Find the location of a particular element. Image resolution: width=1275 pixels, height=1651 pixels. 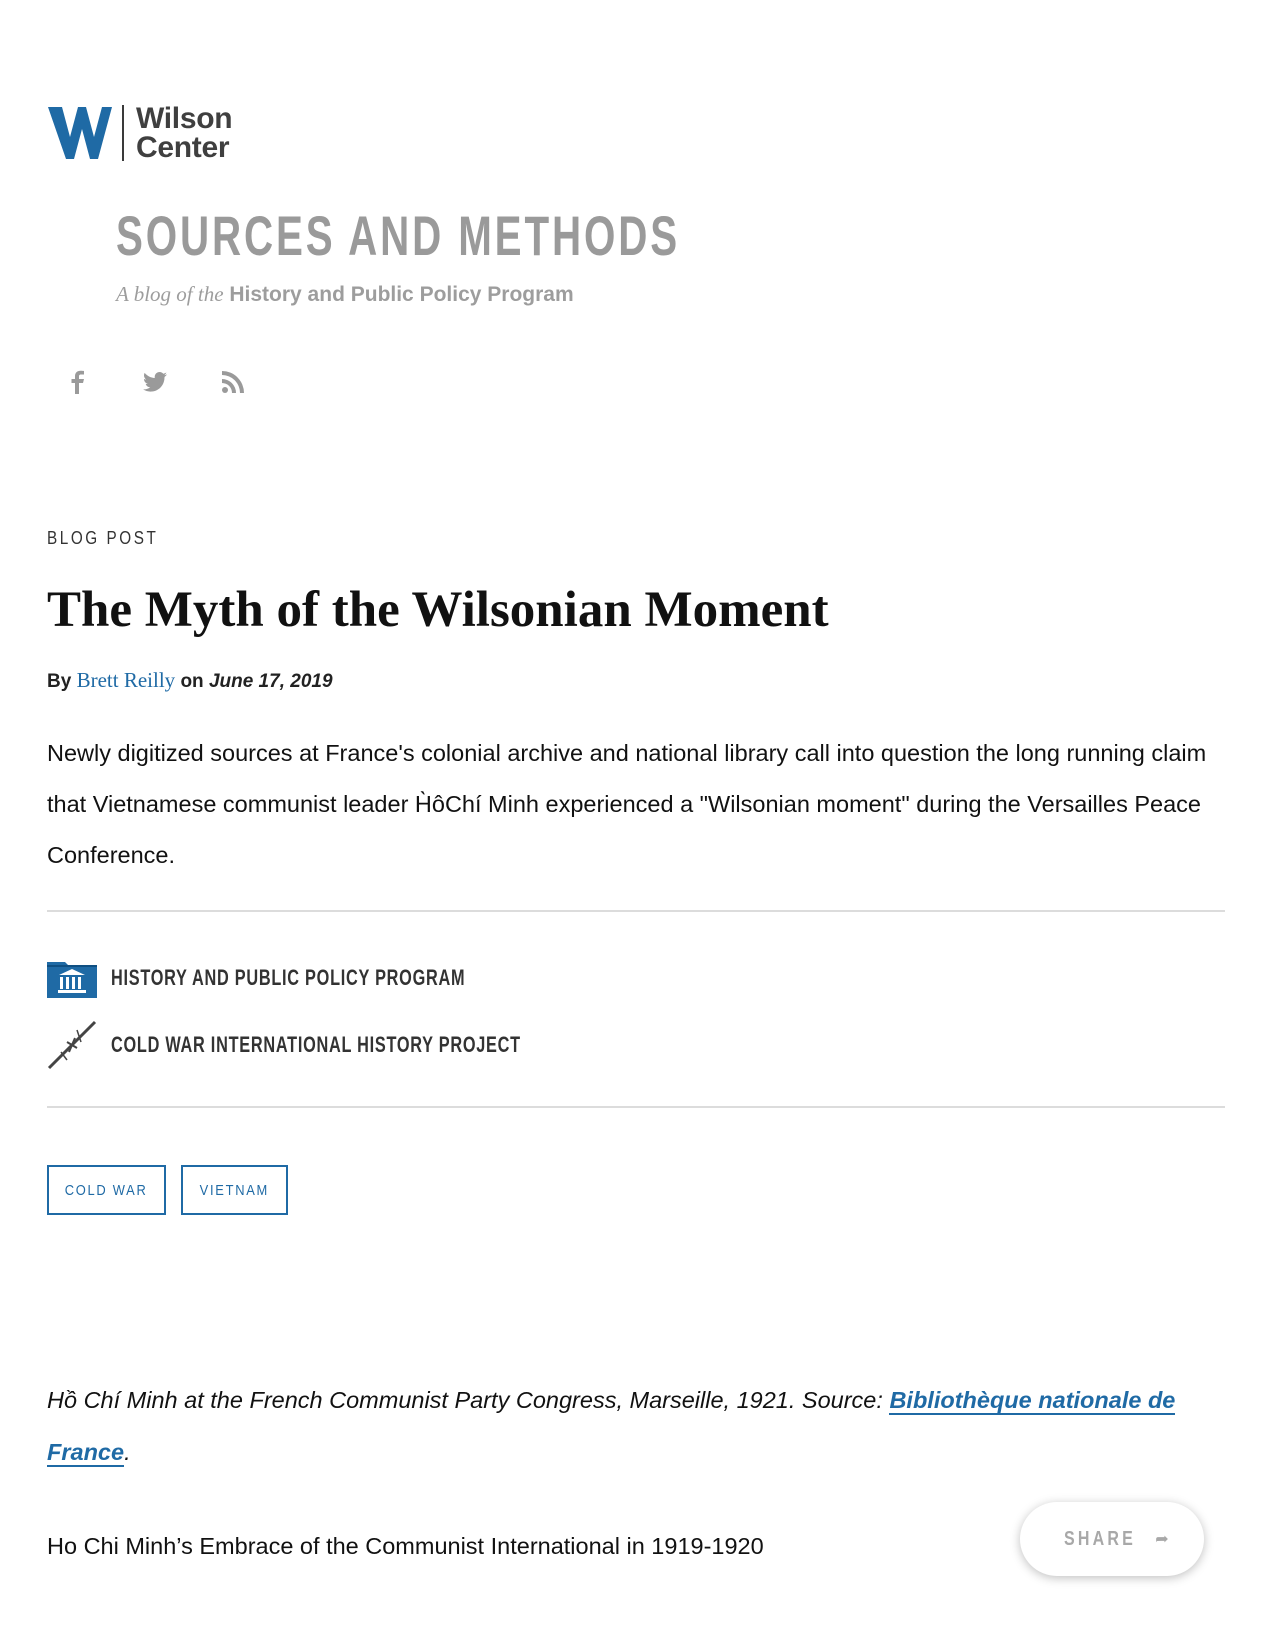

wilson-center-logo: Wilson Center is located at coordinates (140, 133).